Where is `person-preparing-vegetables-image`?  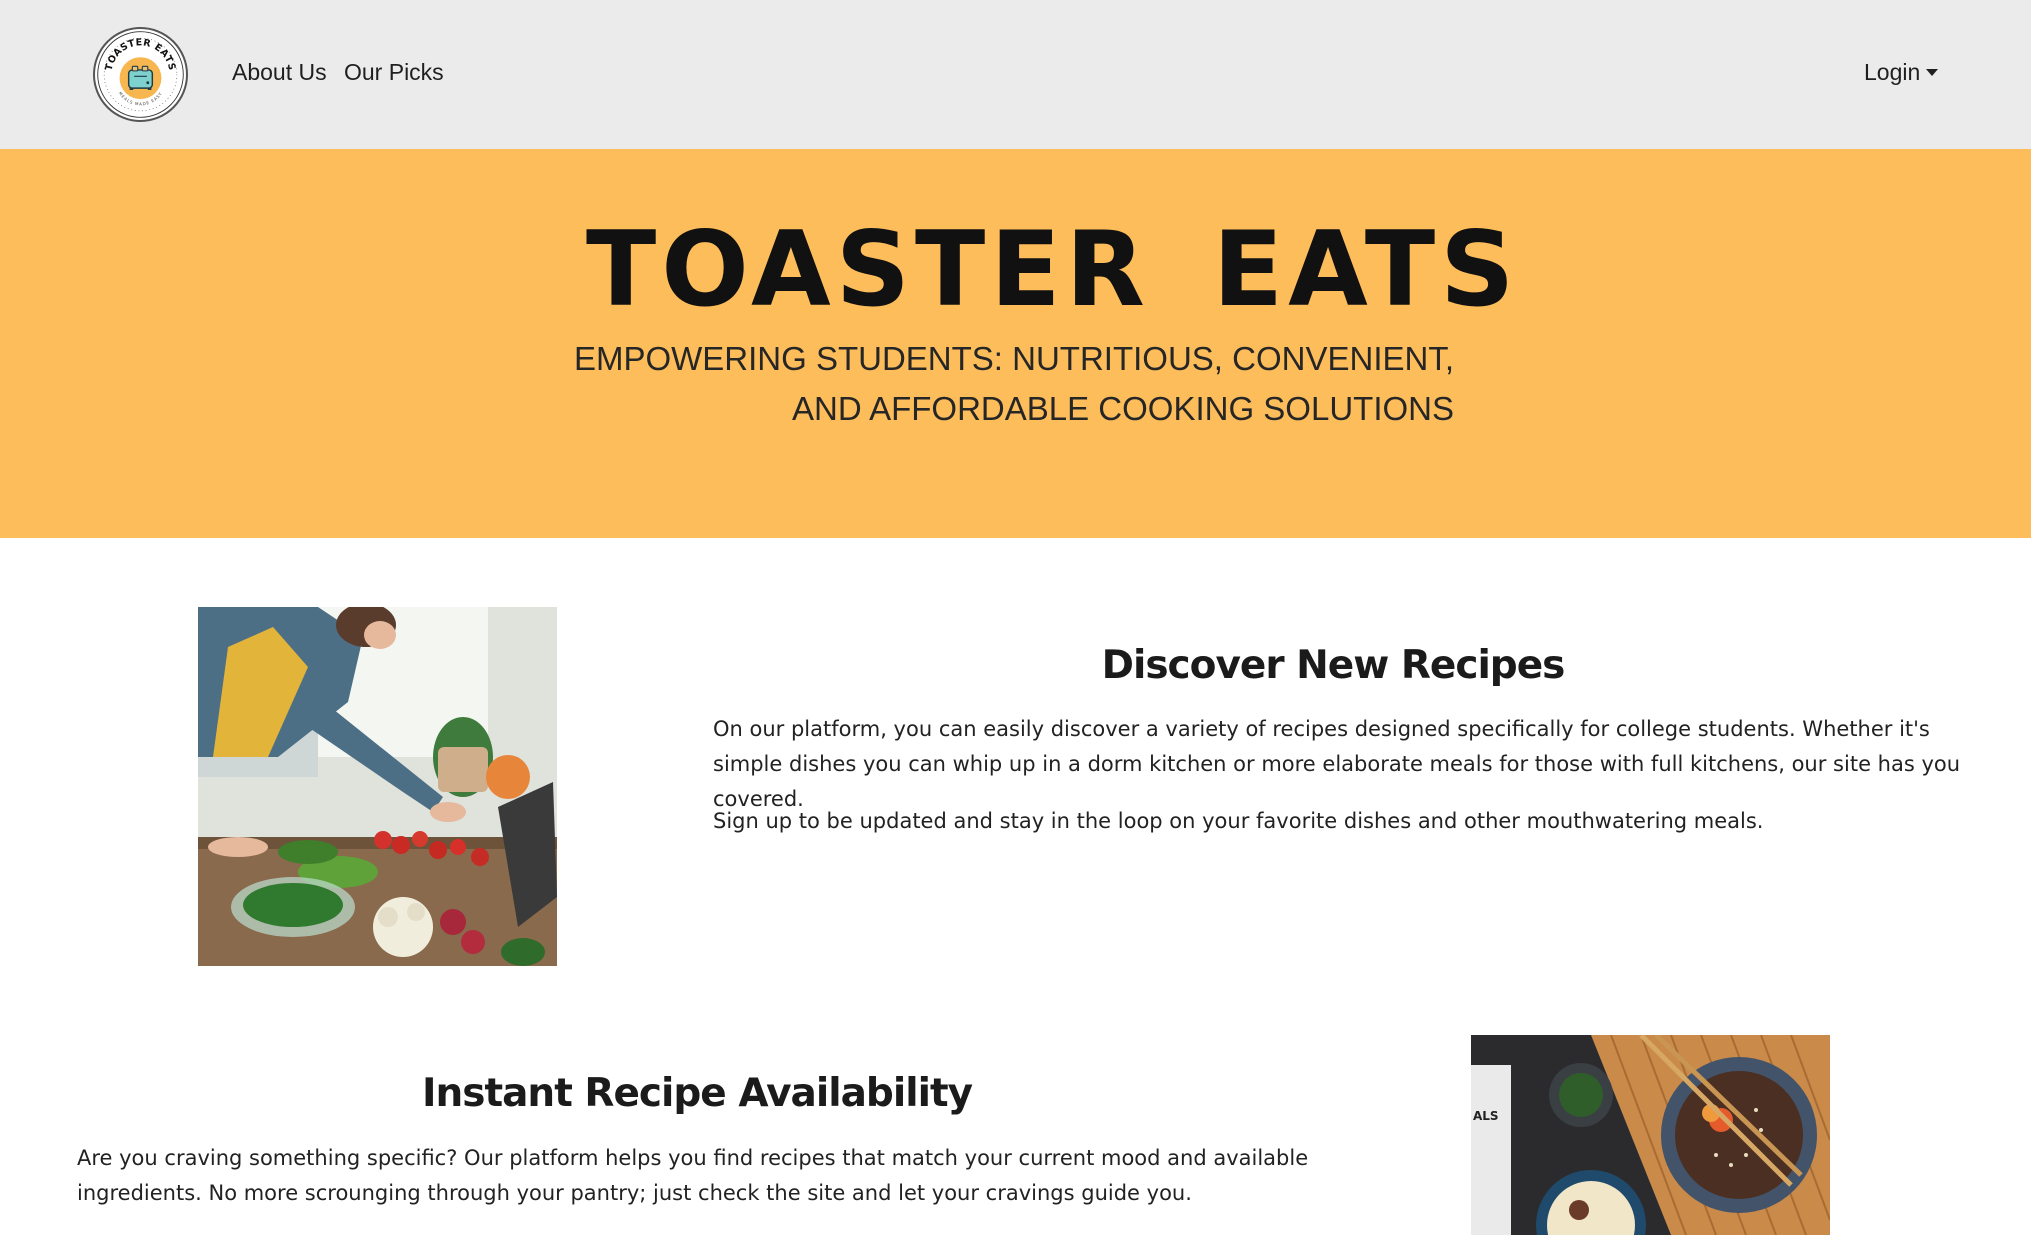
person-preparing-vegetables-image is located at coordinates (377, 786).